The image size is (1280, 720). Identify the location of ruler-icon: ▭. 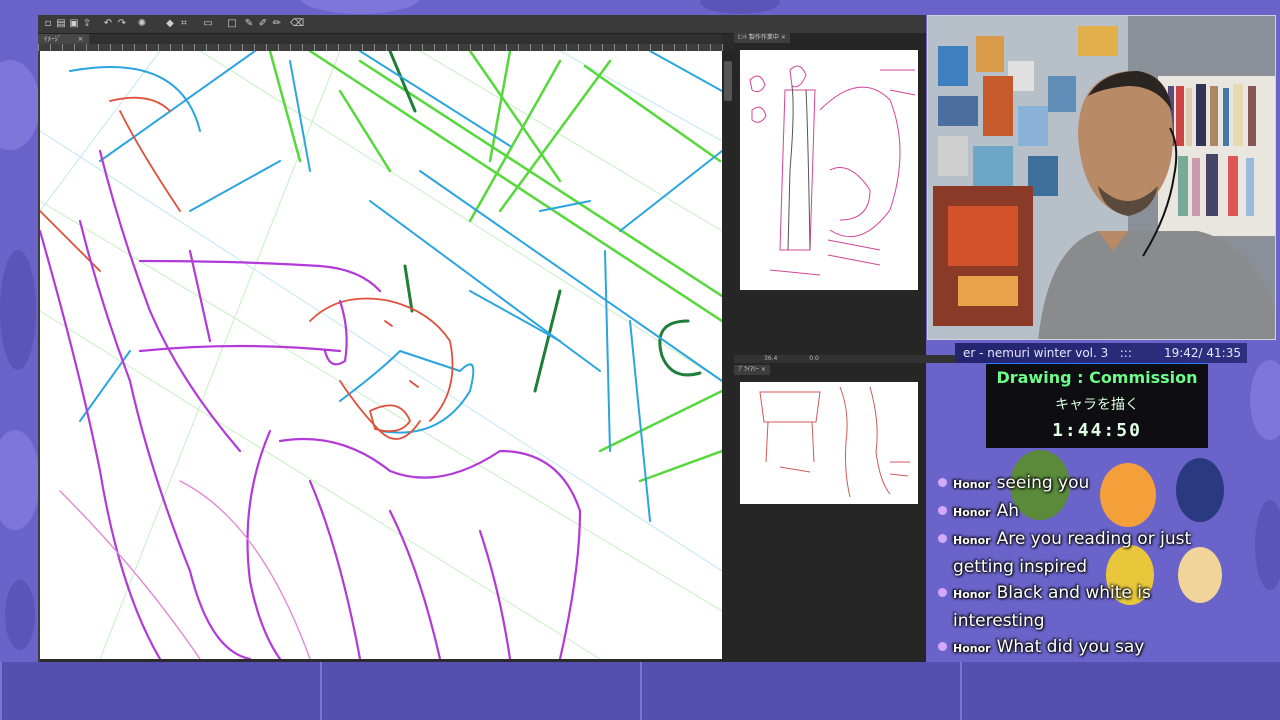
(208, 24).